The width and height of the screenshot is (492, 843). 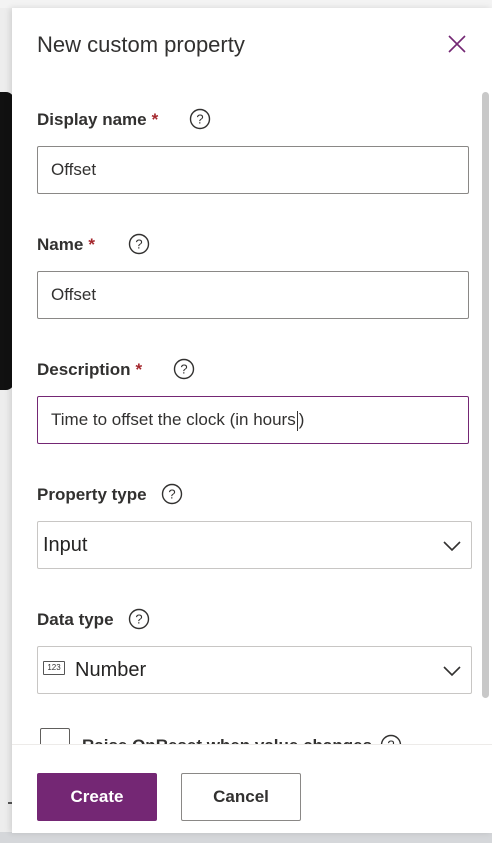 I want to click on number-123-icon: 123, so click(x=54, y=667).